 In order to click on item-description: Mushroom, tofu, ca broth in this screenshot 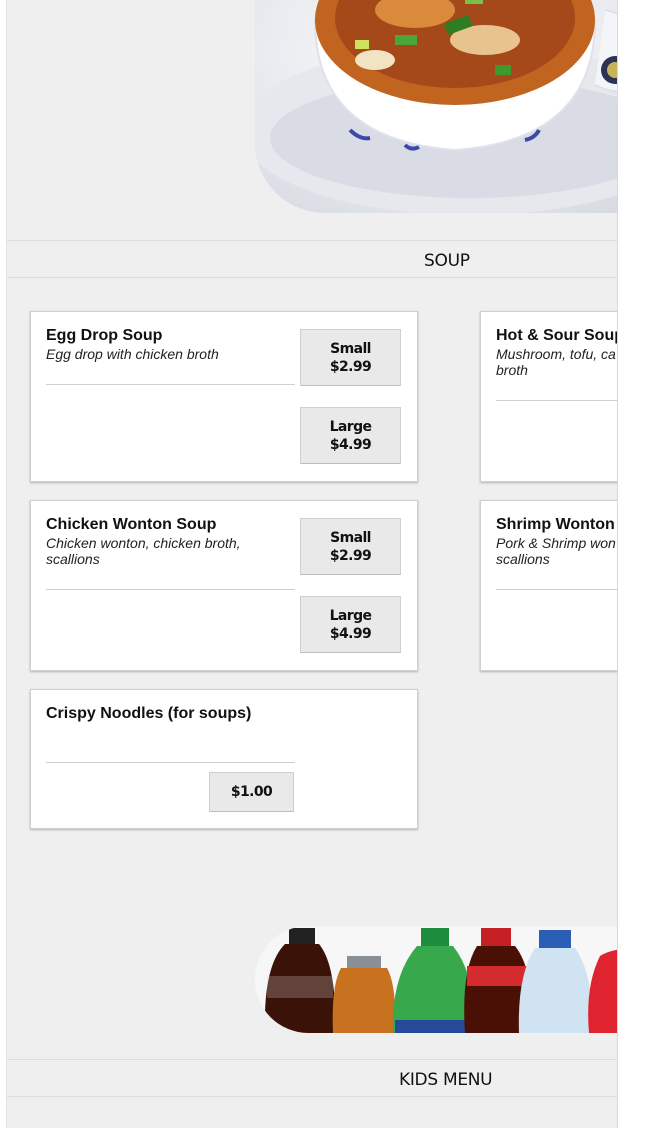, I will do `click(556, 362)`.